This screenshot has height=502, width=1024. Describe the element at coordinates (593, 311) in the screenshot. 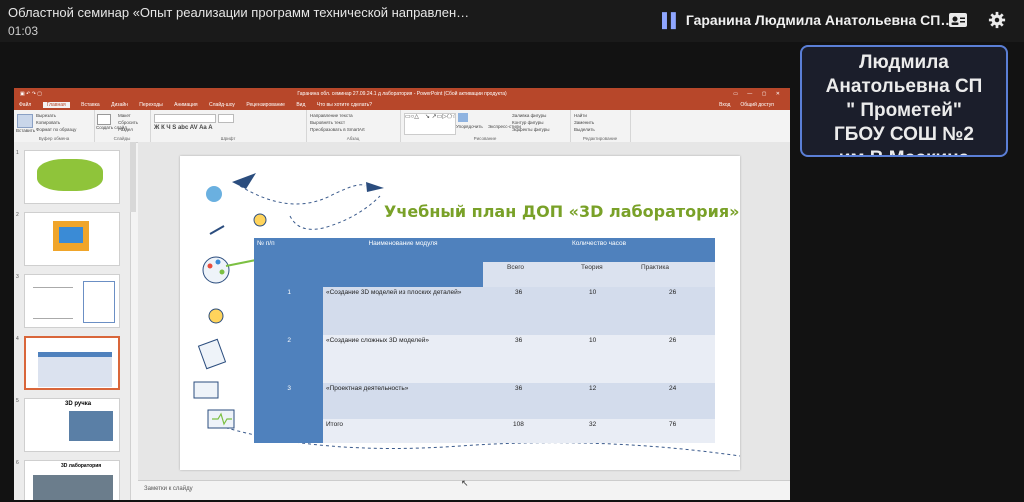

I see `row-1-theory: 10` at that location.